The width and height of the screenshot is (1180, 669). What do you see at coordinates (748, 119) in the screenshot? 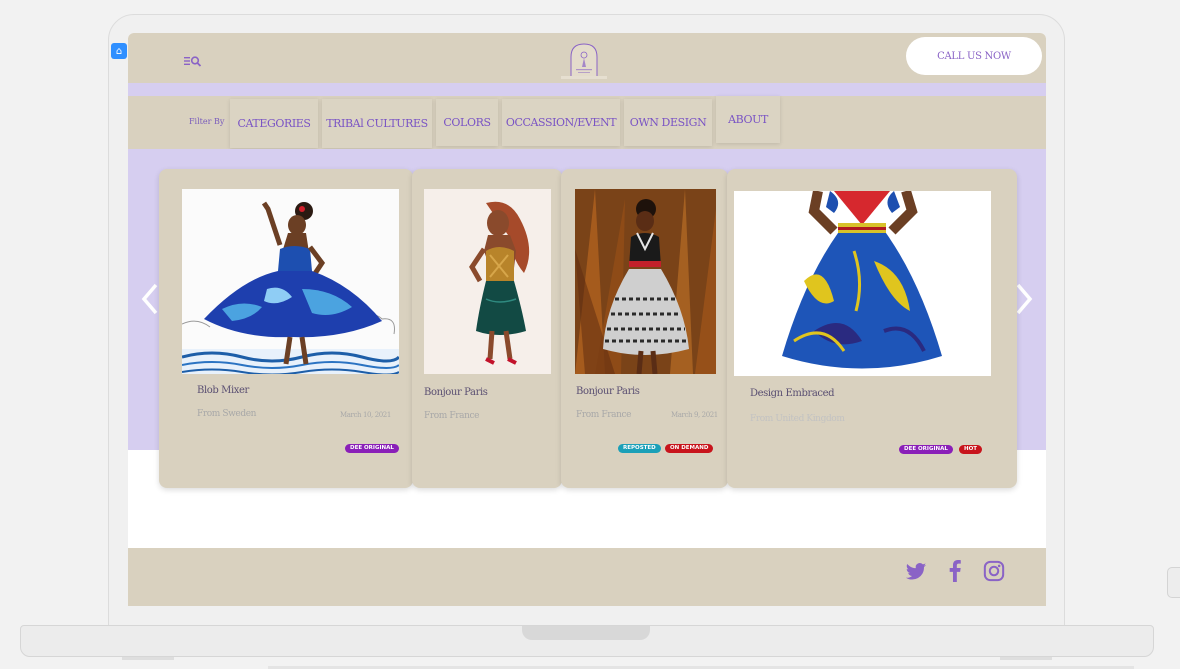
I see `tab-about: ABOUT` at bounding box center [748, 119].